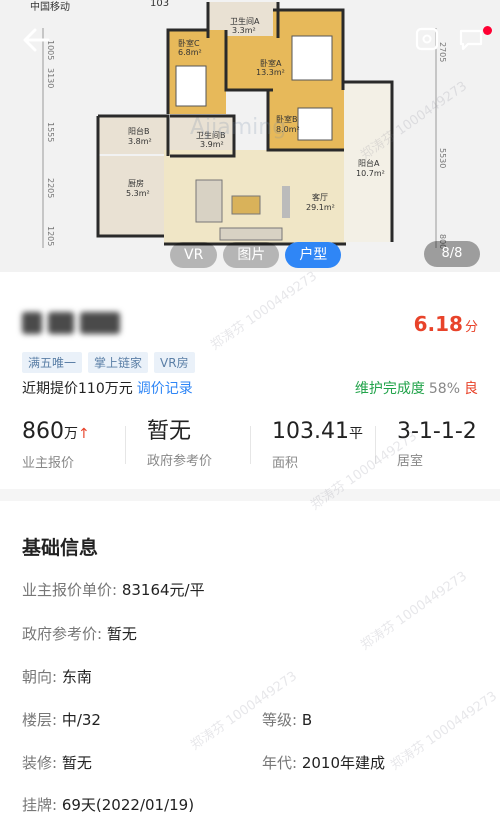 This screenshot has width=500, height=825. I want to click on stat-gov-price: 暂无 政府参考价, so click(187, 445).